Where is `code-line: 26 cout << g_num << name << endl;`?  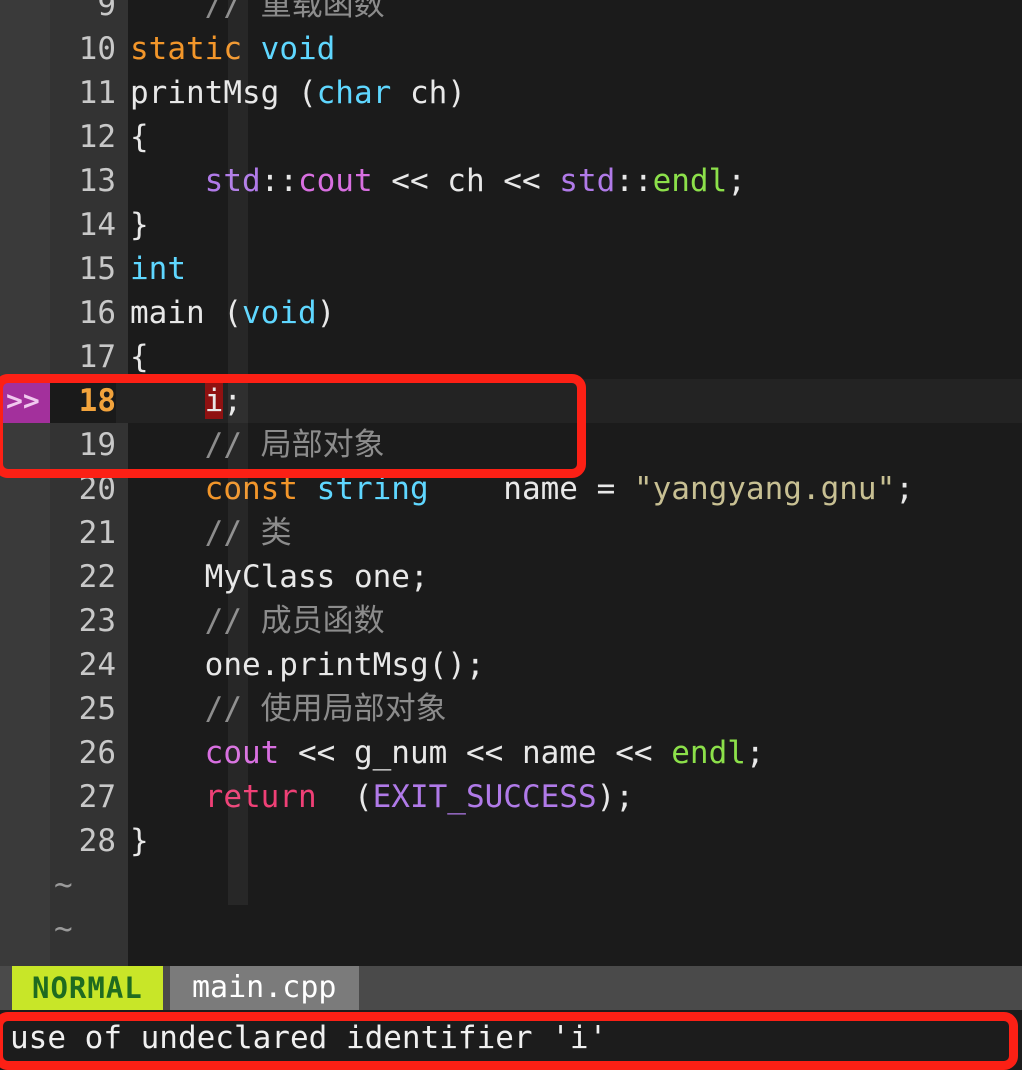
code-line: 26 cout << g_num << name << endl; is located at coordinates (511, 753).